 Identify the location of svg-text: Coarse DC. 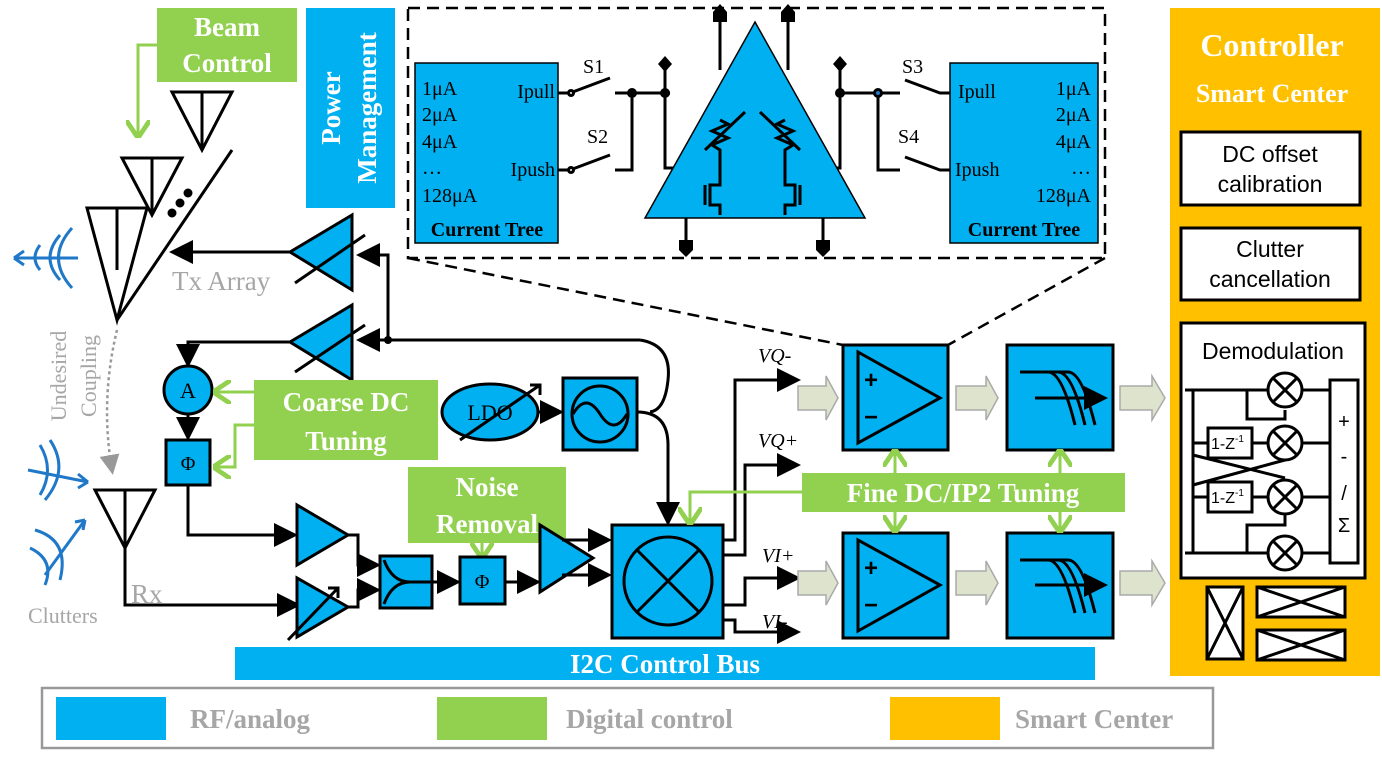
(346, 402).